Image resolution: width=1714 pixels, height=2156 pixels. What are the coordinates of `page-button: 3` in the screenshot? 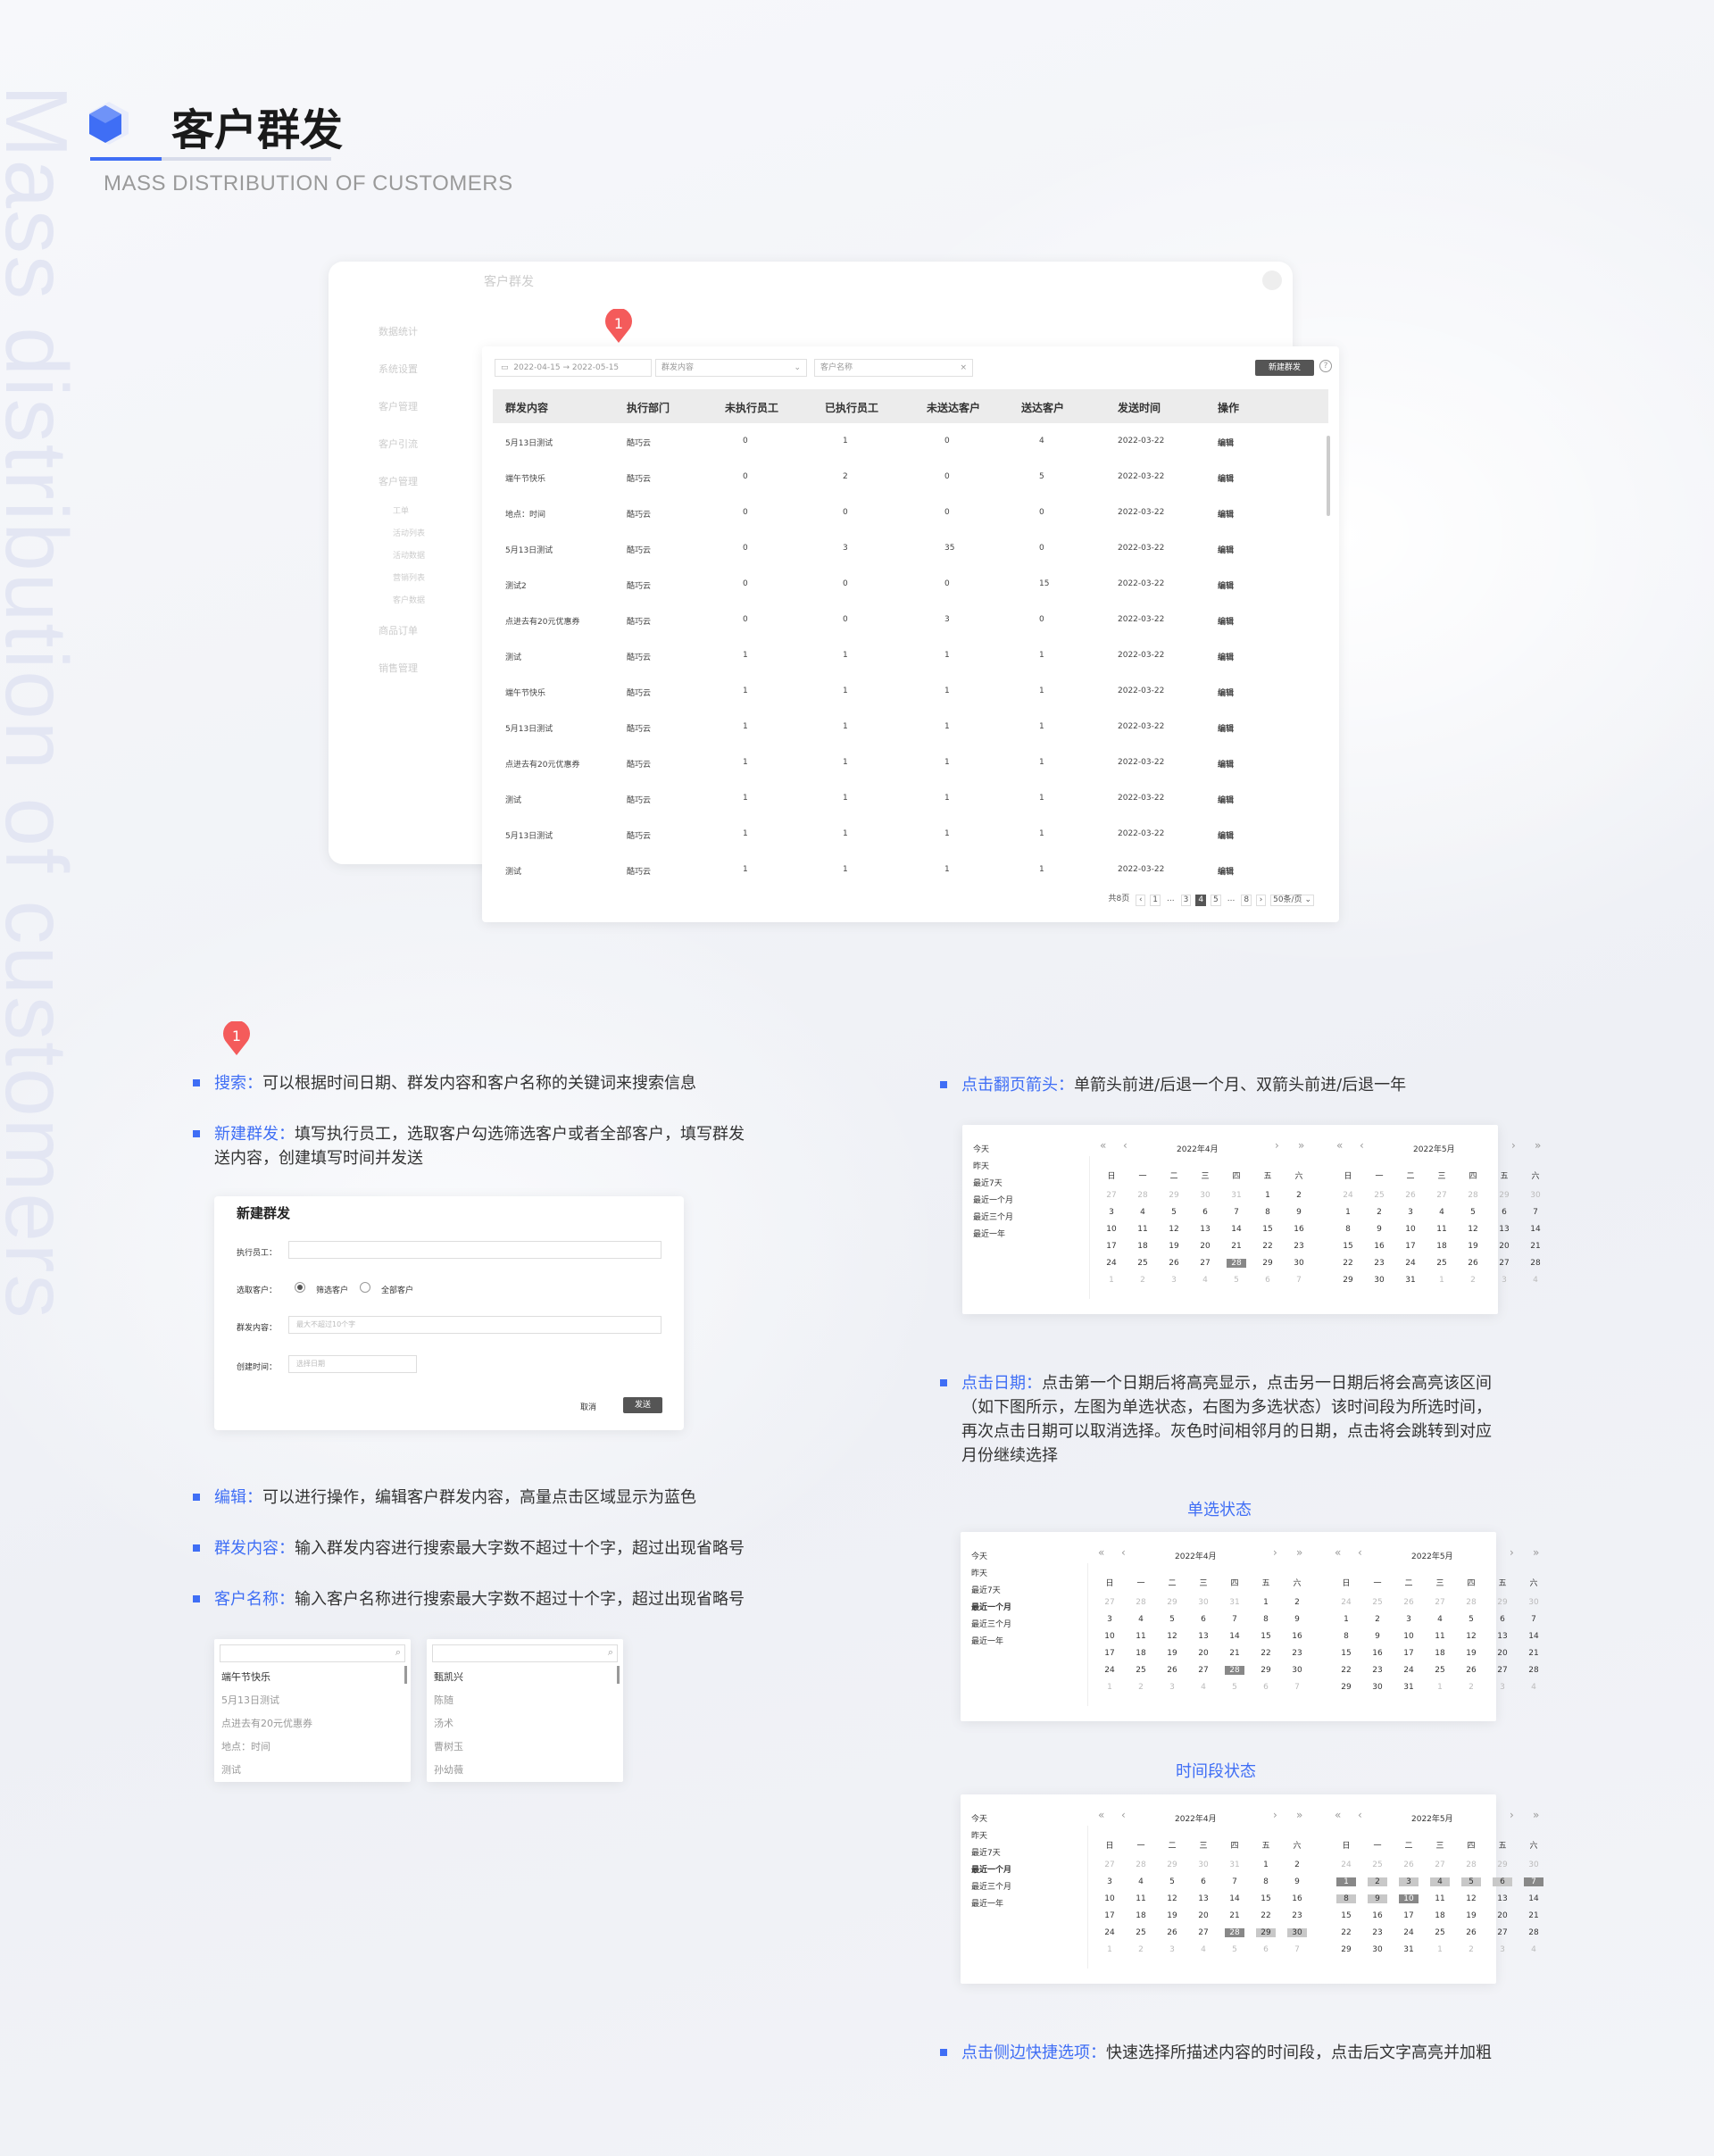 It's located at (1186, 900).